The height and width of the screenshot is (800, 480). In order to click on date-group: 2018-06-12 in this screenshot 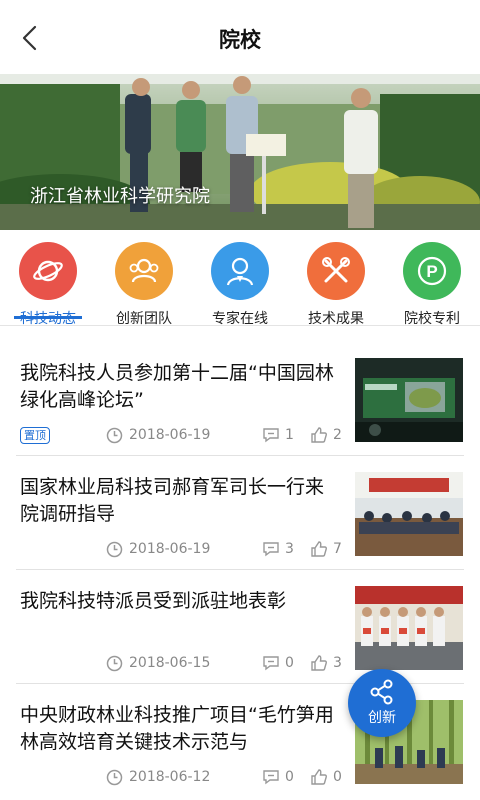, I will do `click(158, 777)`.